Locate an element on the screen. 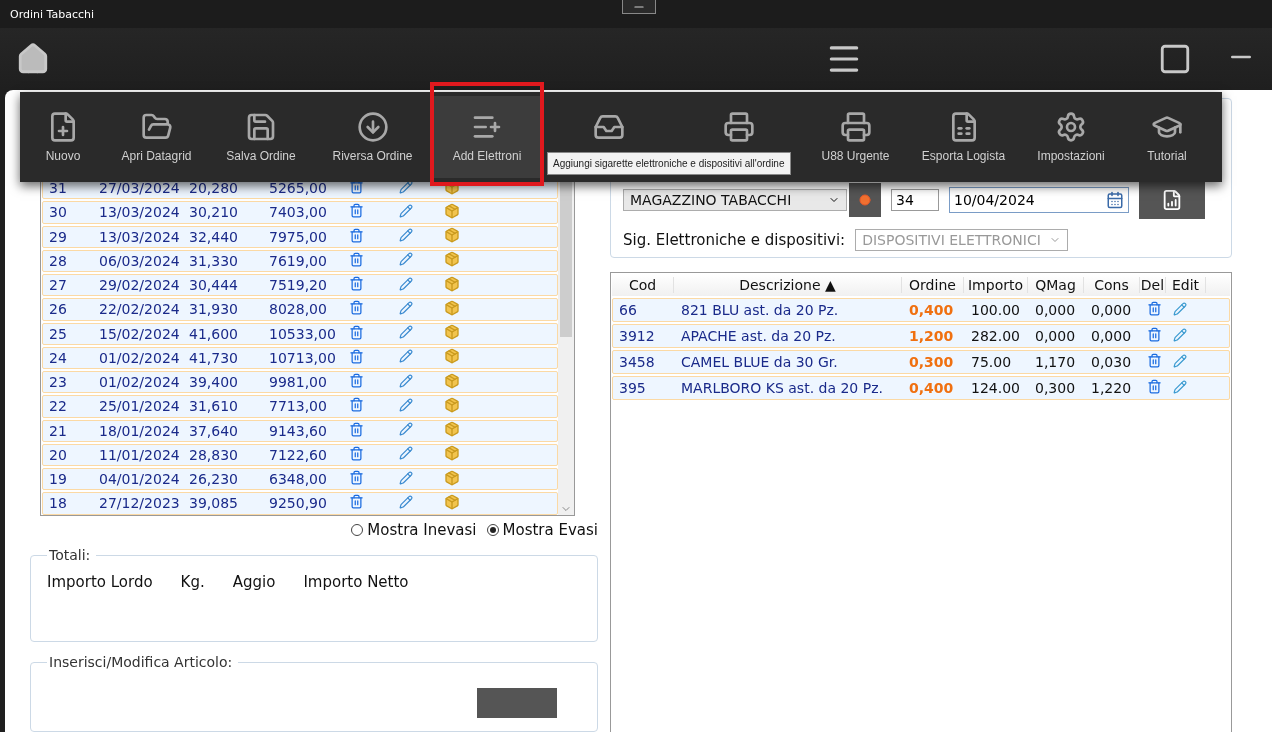  table-cell-text: 24 is located at coordinates (58, 357).